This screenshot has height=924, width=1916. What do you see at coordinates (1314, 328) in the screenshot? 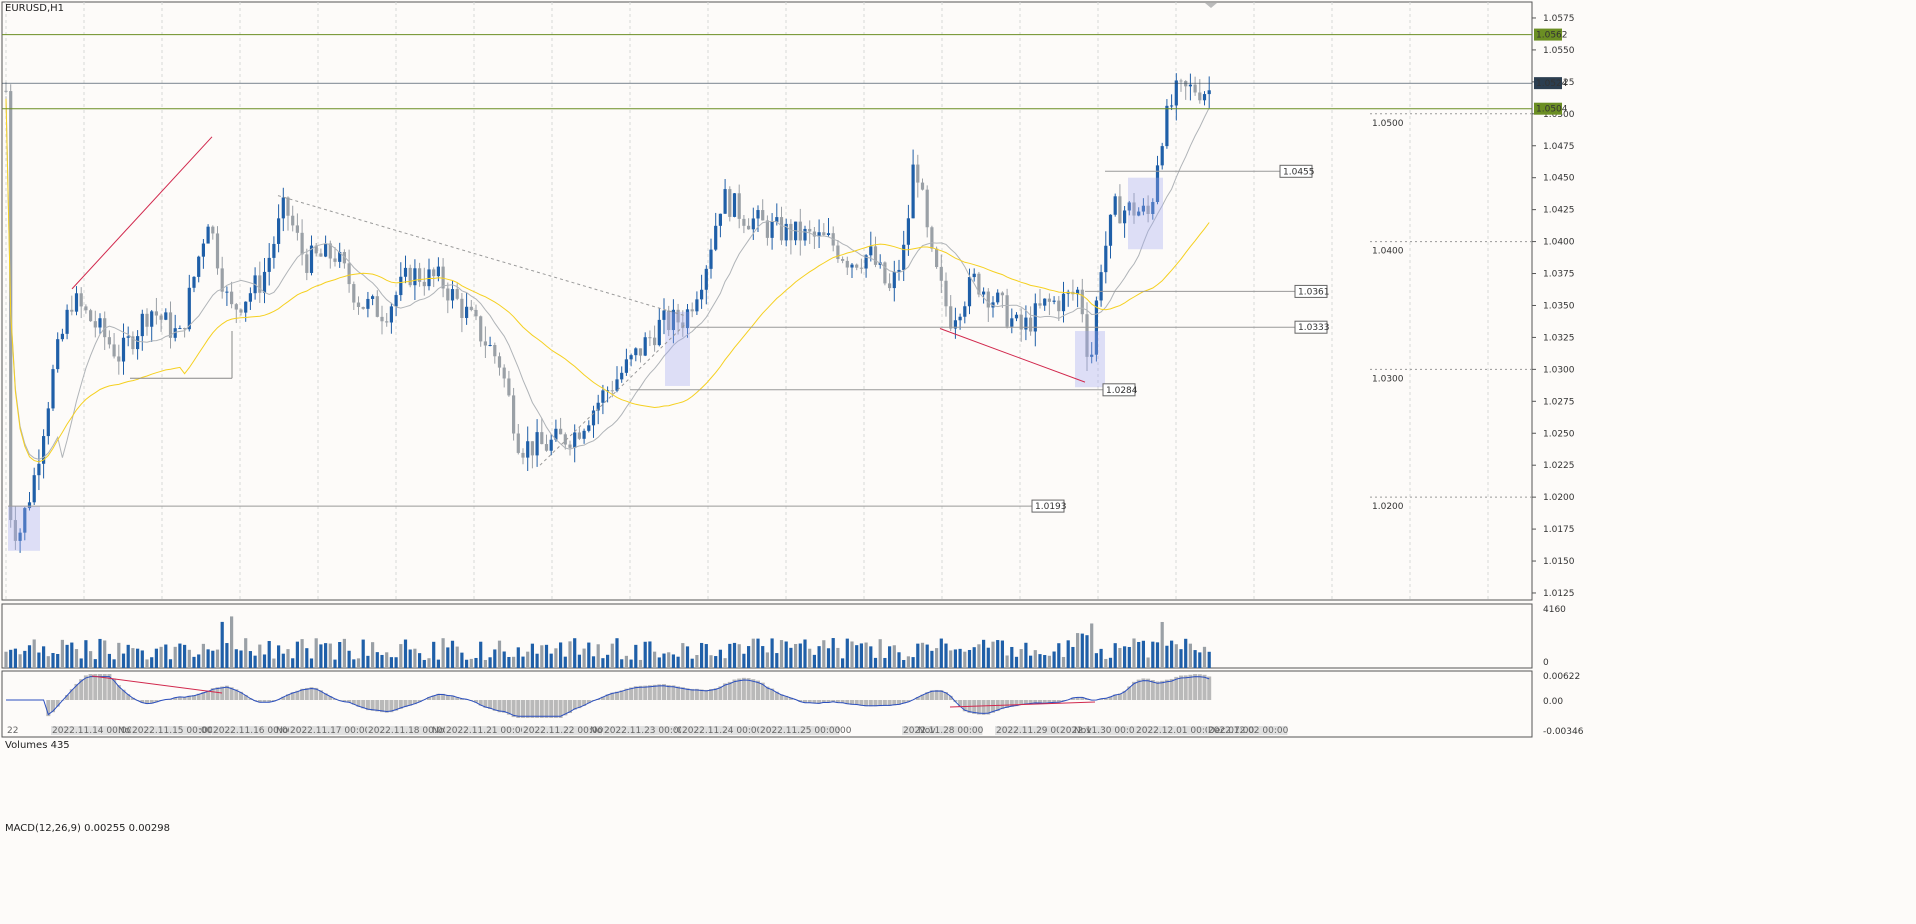
I see `level-label: 1.0333` at bounding box center [1314, 328].